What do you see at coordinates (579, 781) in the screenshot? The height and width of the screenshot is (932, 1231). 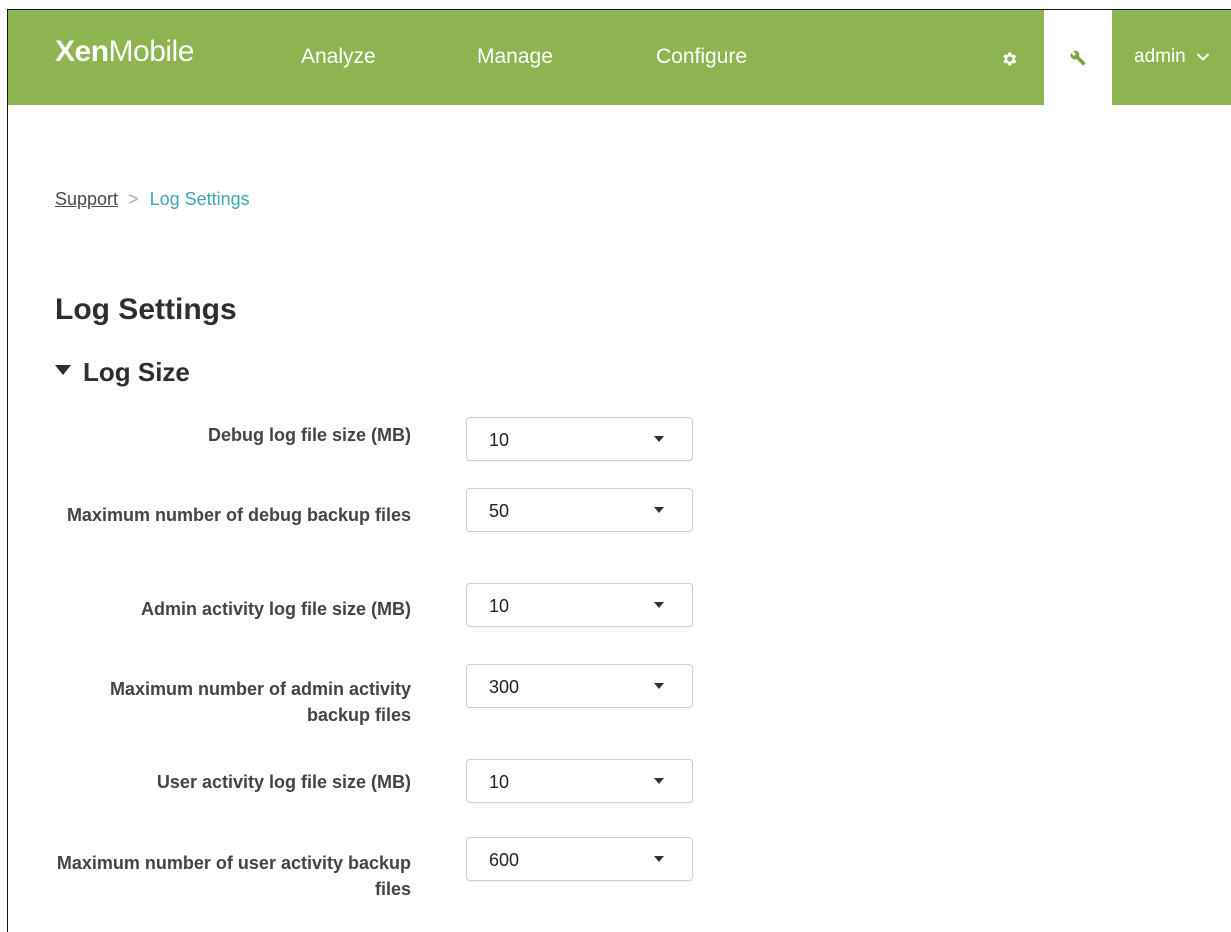 I see `user-activity-log-size-select: 10` at bounding box center [579, 781].